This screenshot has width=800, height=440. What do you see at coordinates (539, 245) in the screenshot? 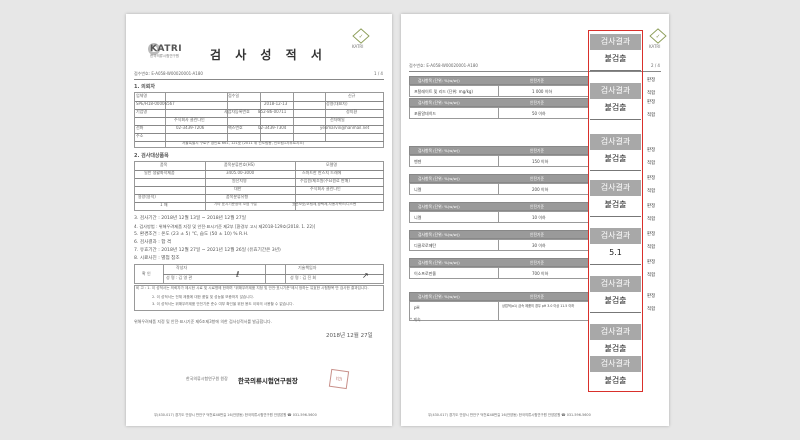
I see `result-limit: 30 이하` at bounding box center [539, 245].